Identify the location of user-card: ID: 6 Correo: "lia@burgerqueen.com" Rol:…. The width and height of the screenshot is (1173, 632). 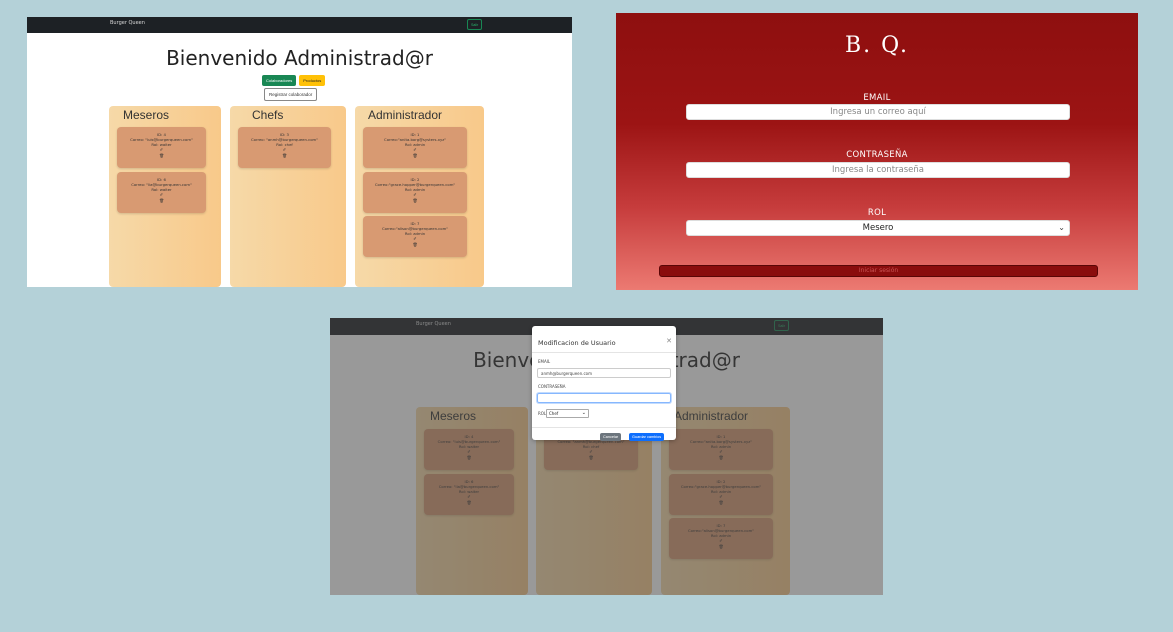
(161, 192).